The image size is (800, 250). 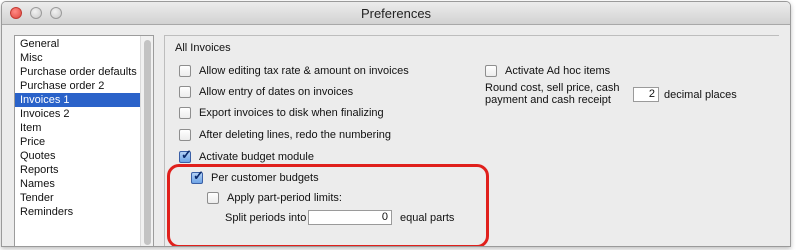 I want to click on checkmark-icon: ✓, so click(x=186, y=154).